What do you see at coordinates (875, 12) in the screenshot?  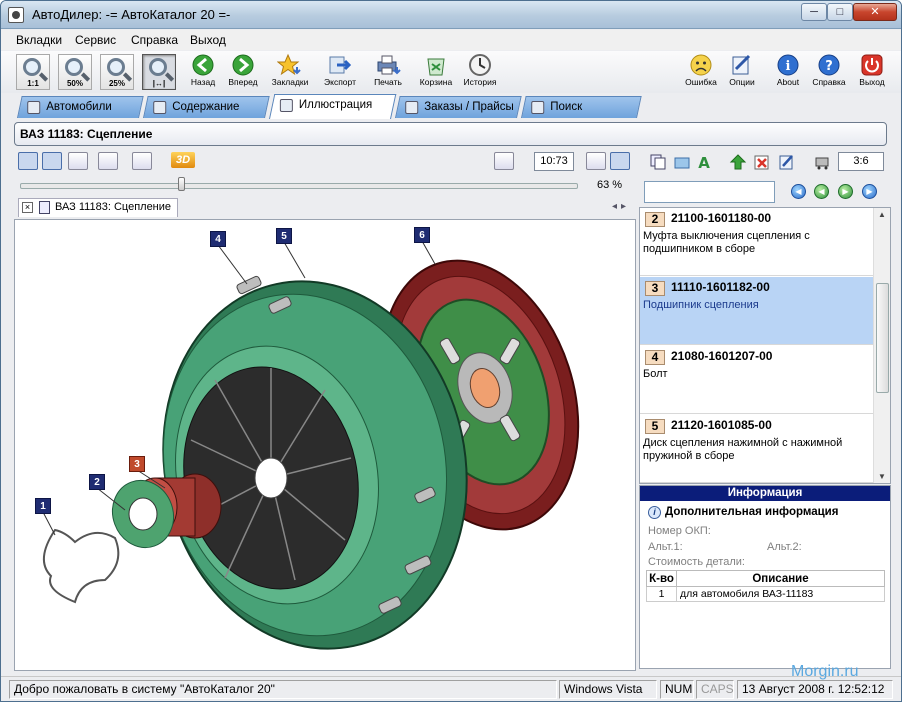 I see `close-button: ✕` at bounding box center [875, 12].